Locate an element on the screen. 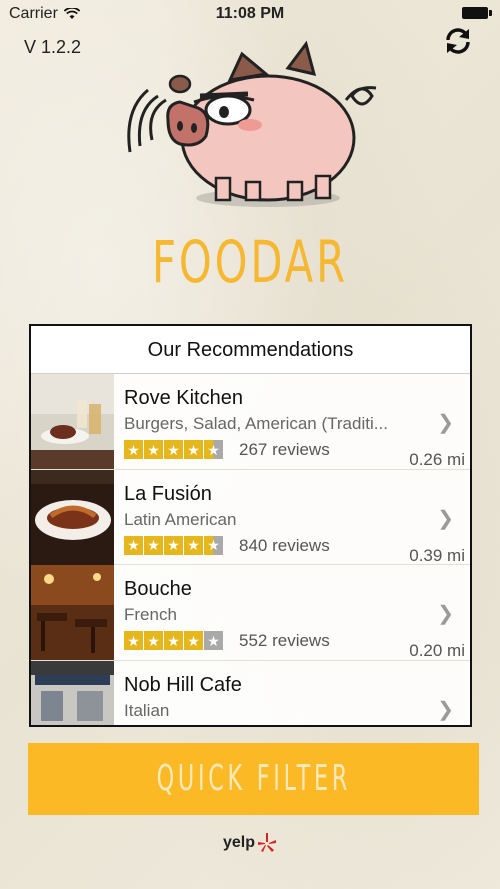  restaurant-name: Rove Kitchen is located at coordinates (183, 398).